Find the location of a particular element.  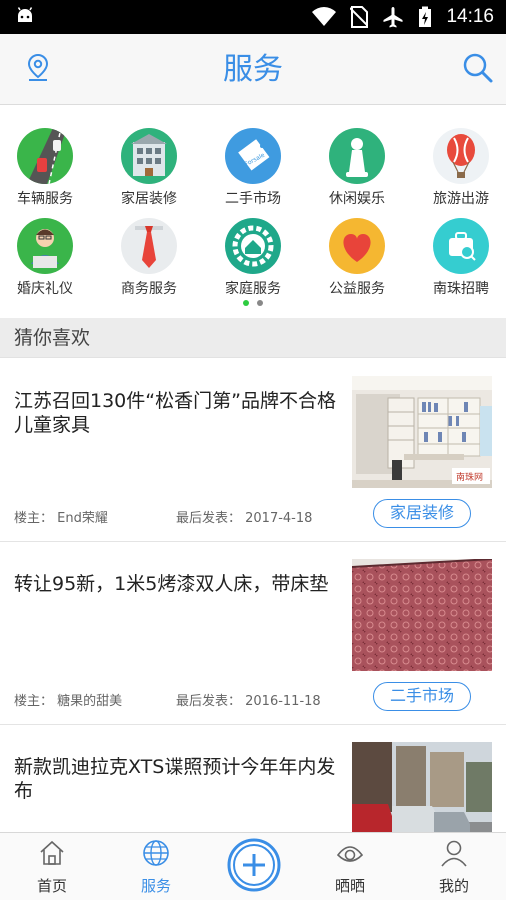

category-recruitment: 南珠招聘 is located at coordinates (457, 258).